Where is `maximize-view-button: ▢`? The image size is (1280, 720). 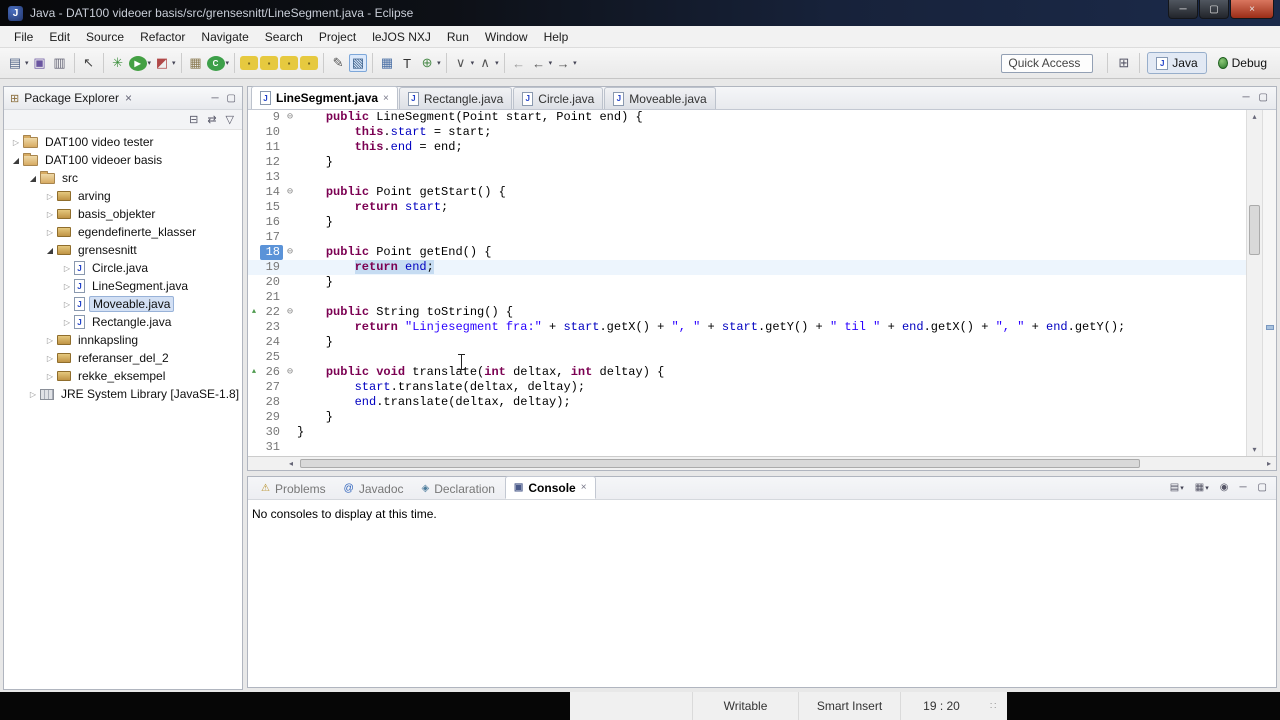
maximize-view-button: ▢ is located at coordinates (1262, 487).